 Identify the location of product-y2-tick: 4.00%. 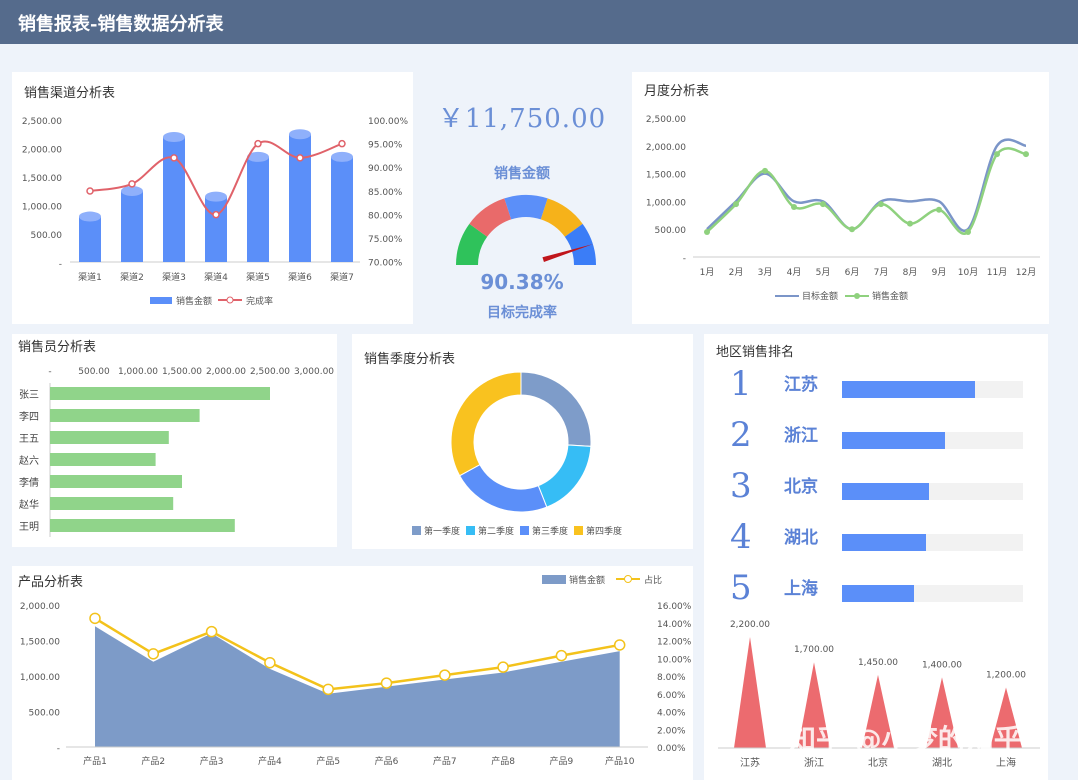
(671, 714).